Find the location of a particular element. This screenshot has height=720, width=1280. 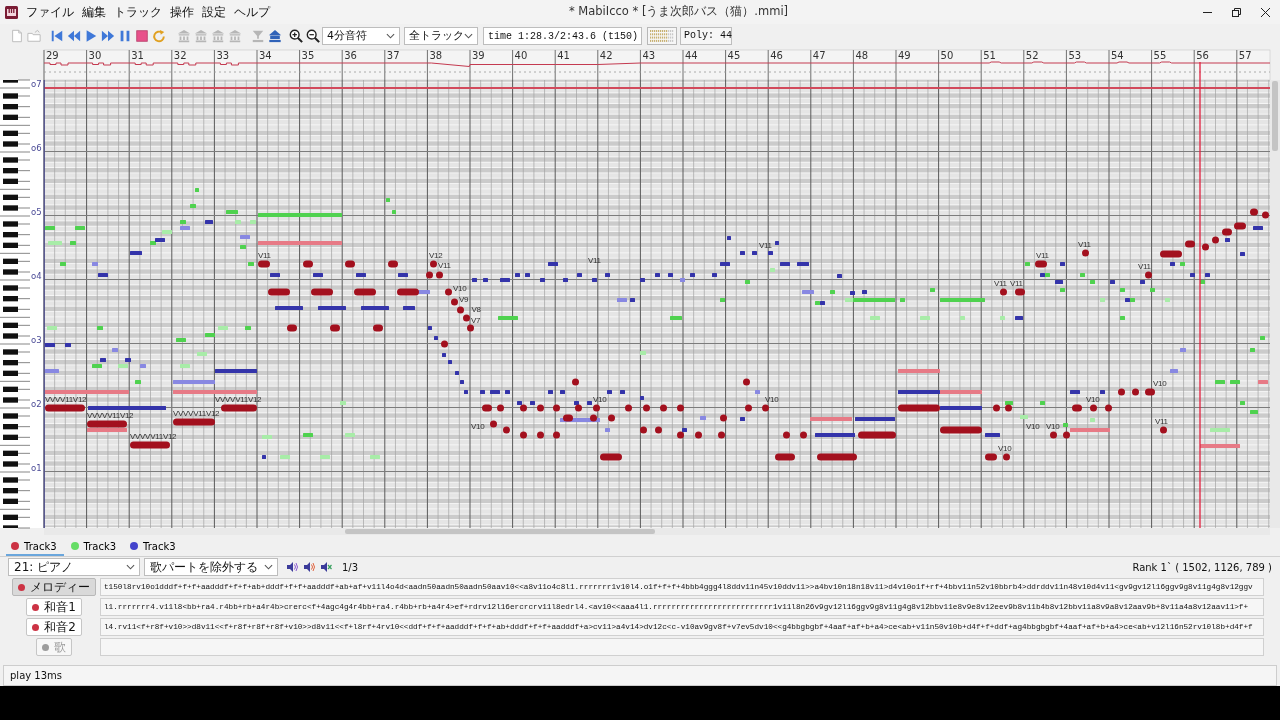

measure-number: 49 is located at coordinates (904, 55).